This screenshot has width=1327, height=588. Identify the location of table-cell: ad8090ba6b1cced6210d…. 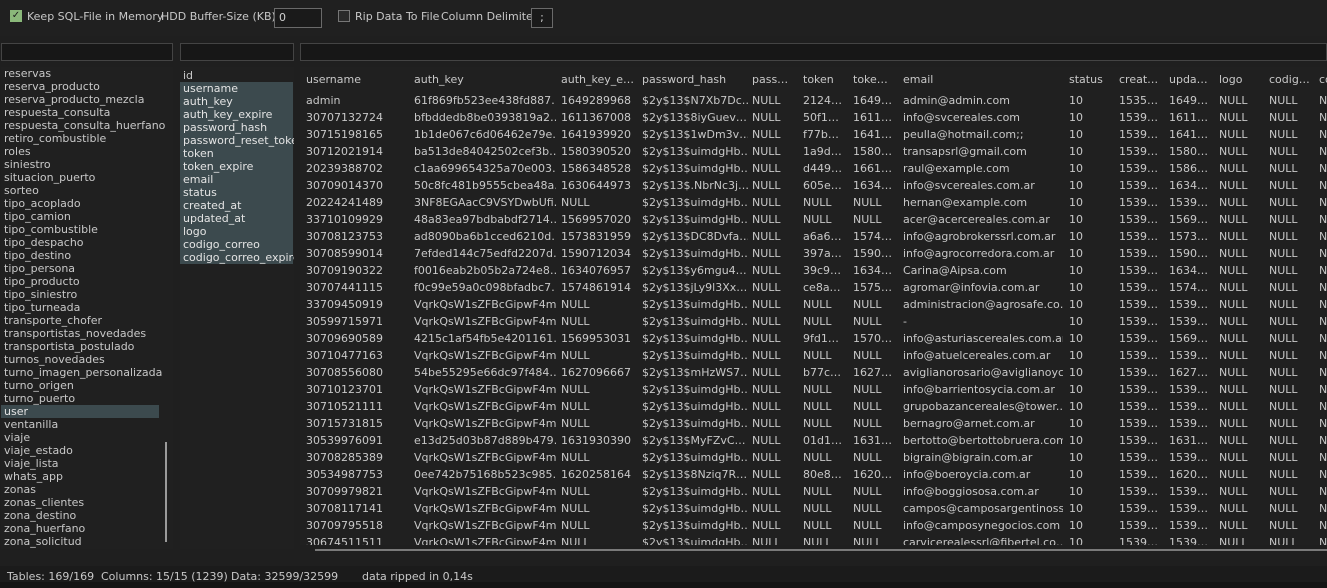
(485, 236).